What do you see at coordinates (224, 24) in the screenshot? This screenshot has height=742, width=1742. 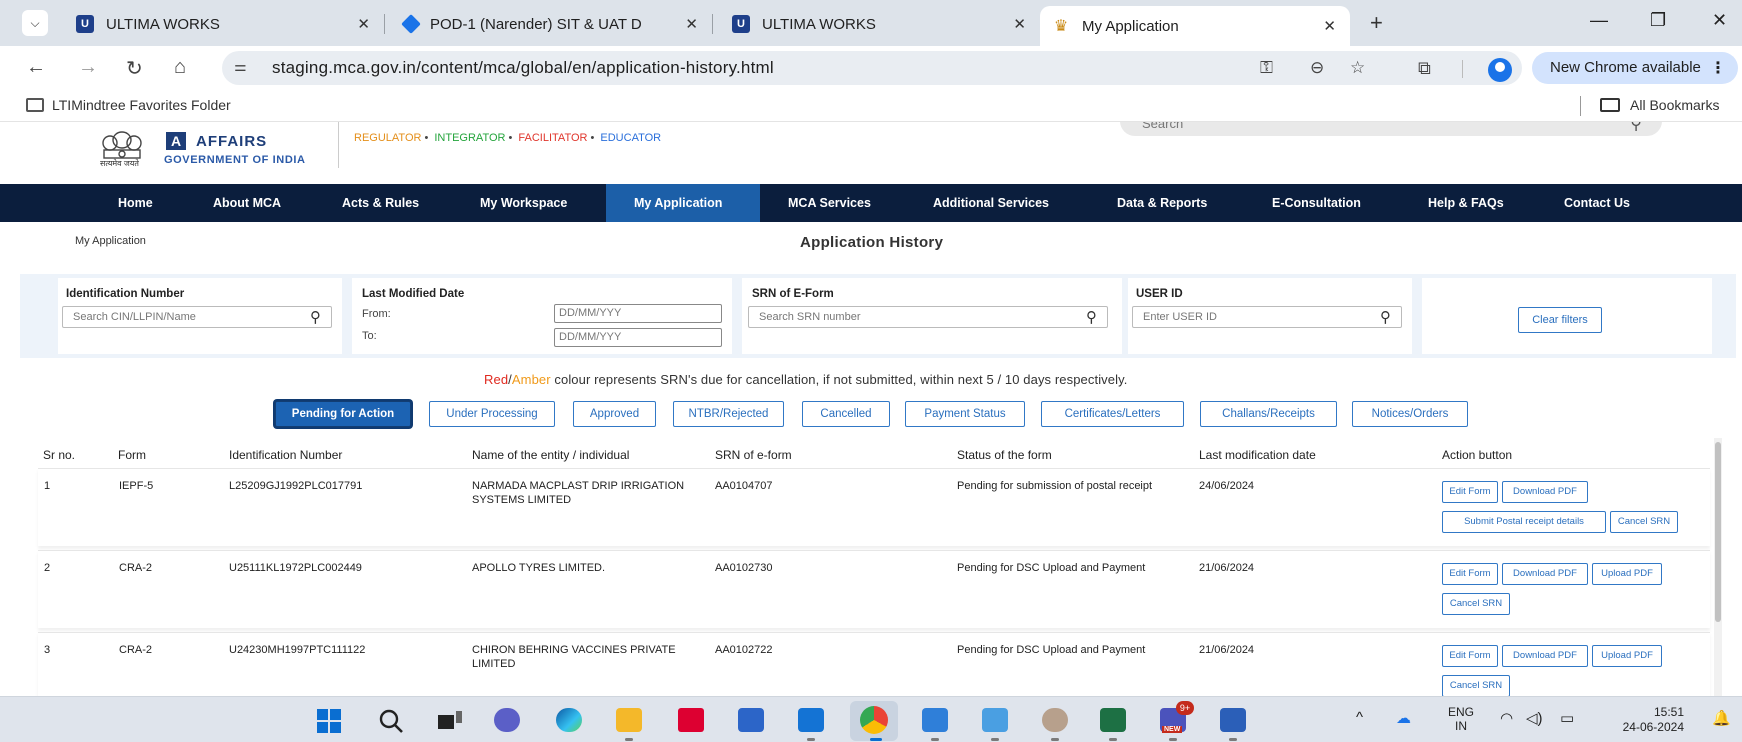 I see `browser-tab-1: U ULTIMA WORKS ✕` at bounding box center [224, 24].